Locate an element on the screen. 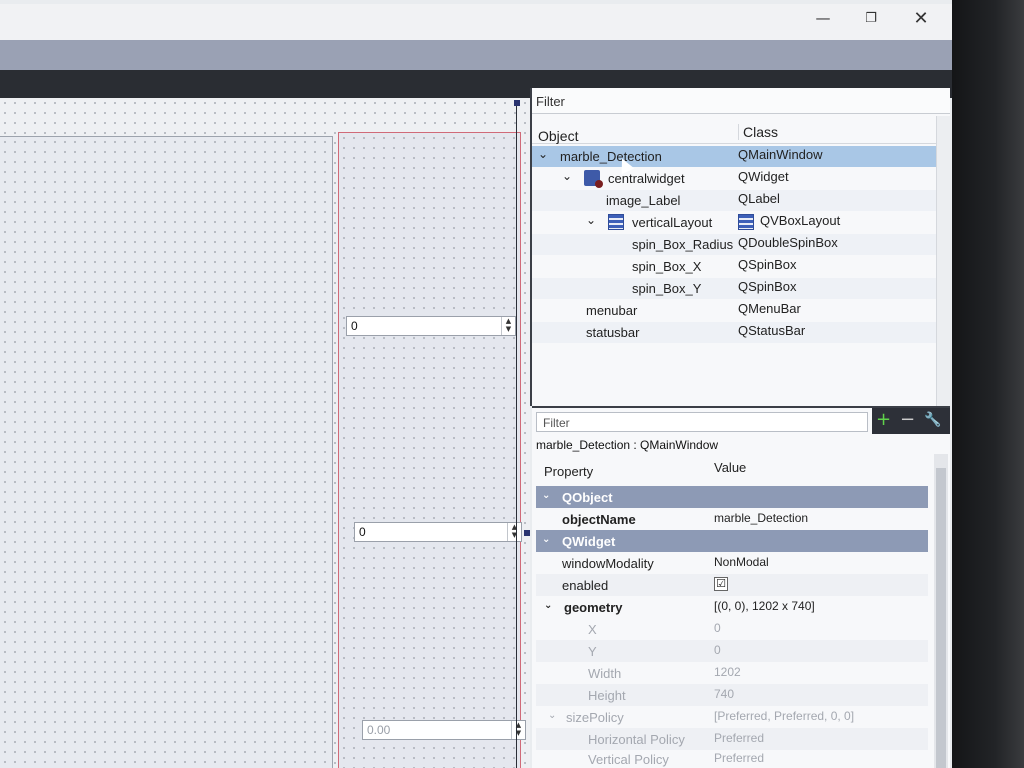  spin-box-y-value: 0 is located at coordinates (362, 532).